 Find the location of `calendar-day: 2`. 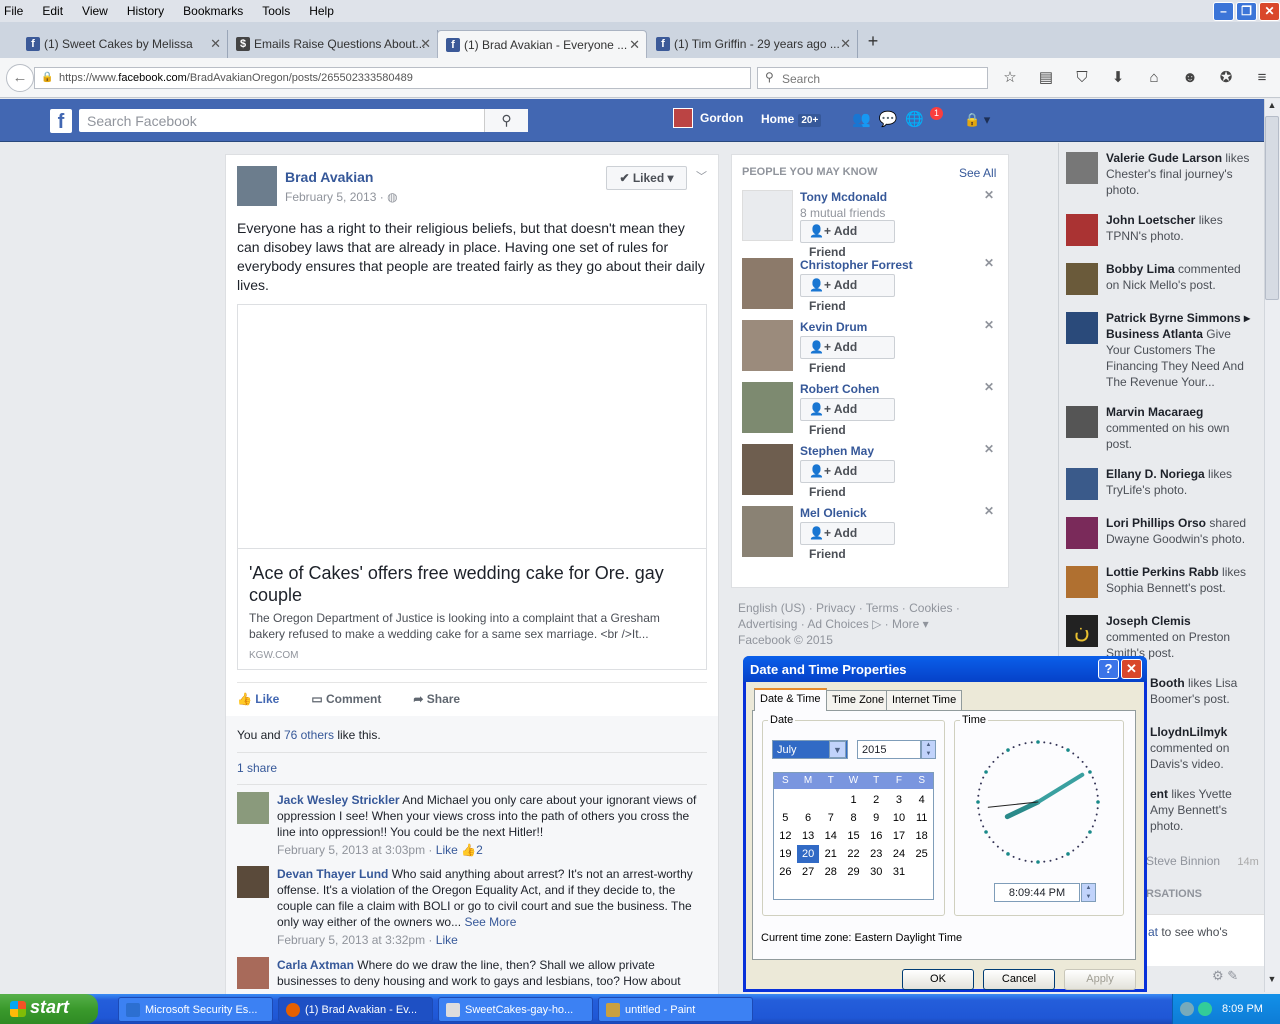

calendar-day: 2 is located at coordinates (876, 800).